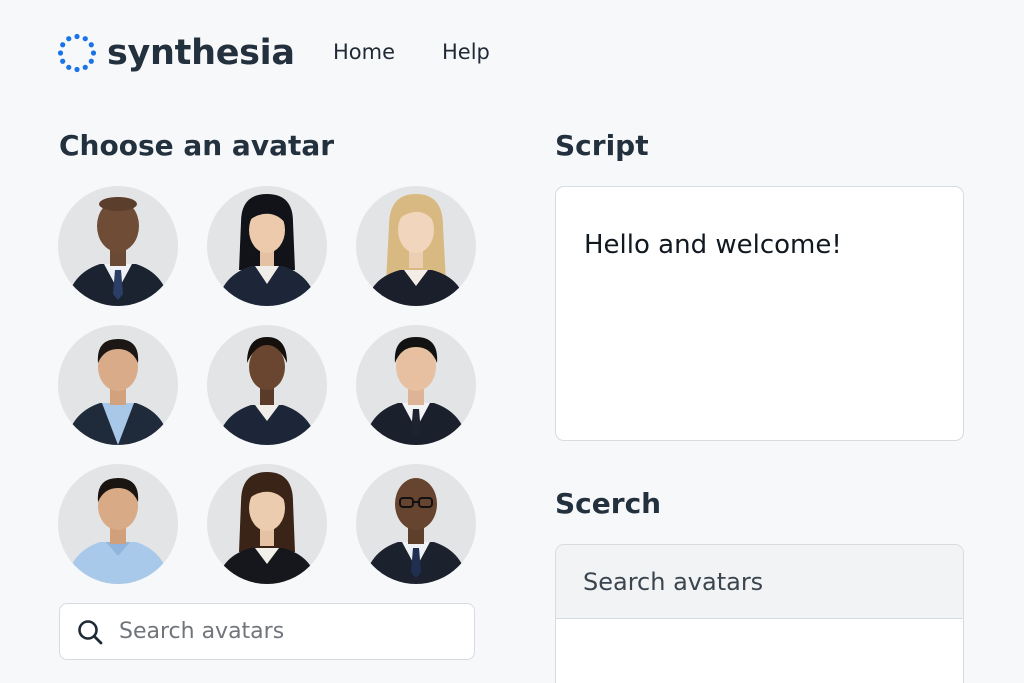  What do you see at coordinates (713, 245) in the screenshot?
I see `script-text: Hello and welcome!` at bounding box center [713, 245].